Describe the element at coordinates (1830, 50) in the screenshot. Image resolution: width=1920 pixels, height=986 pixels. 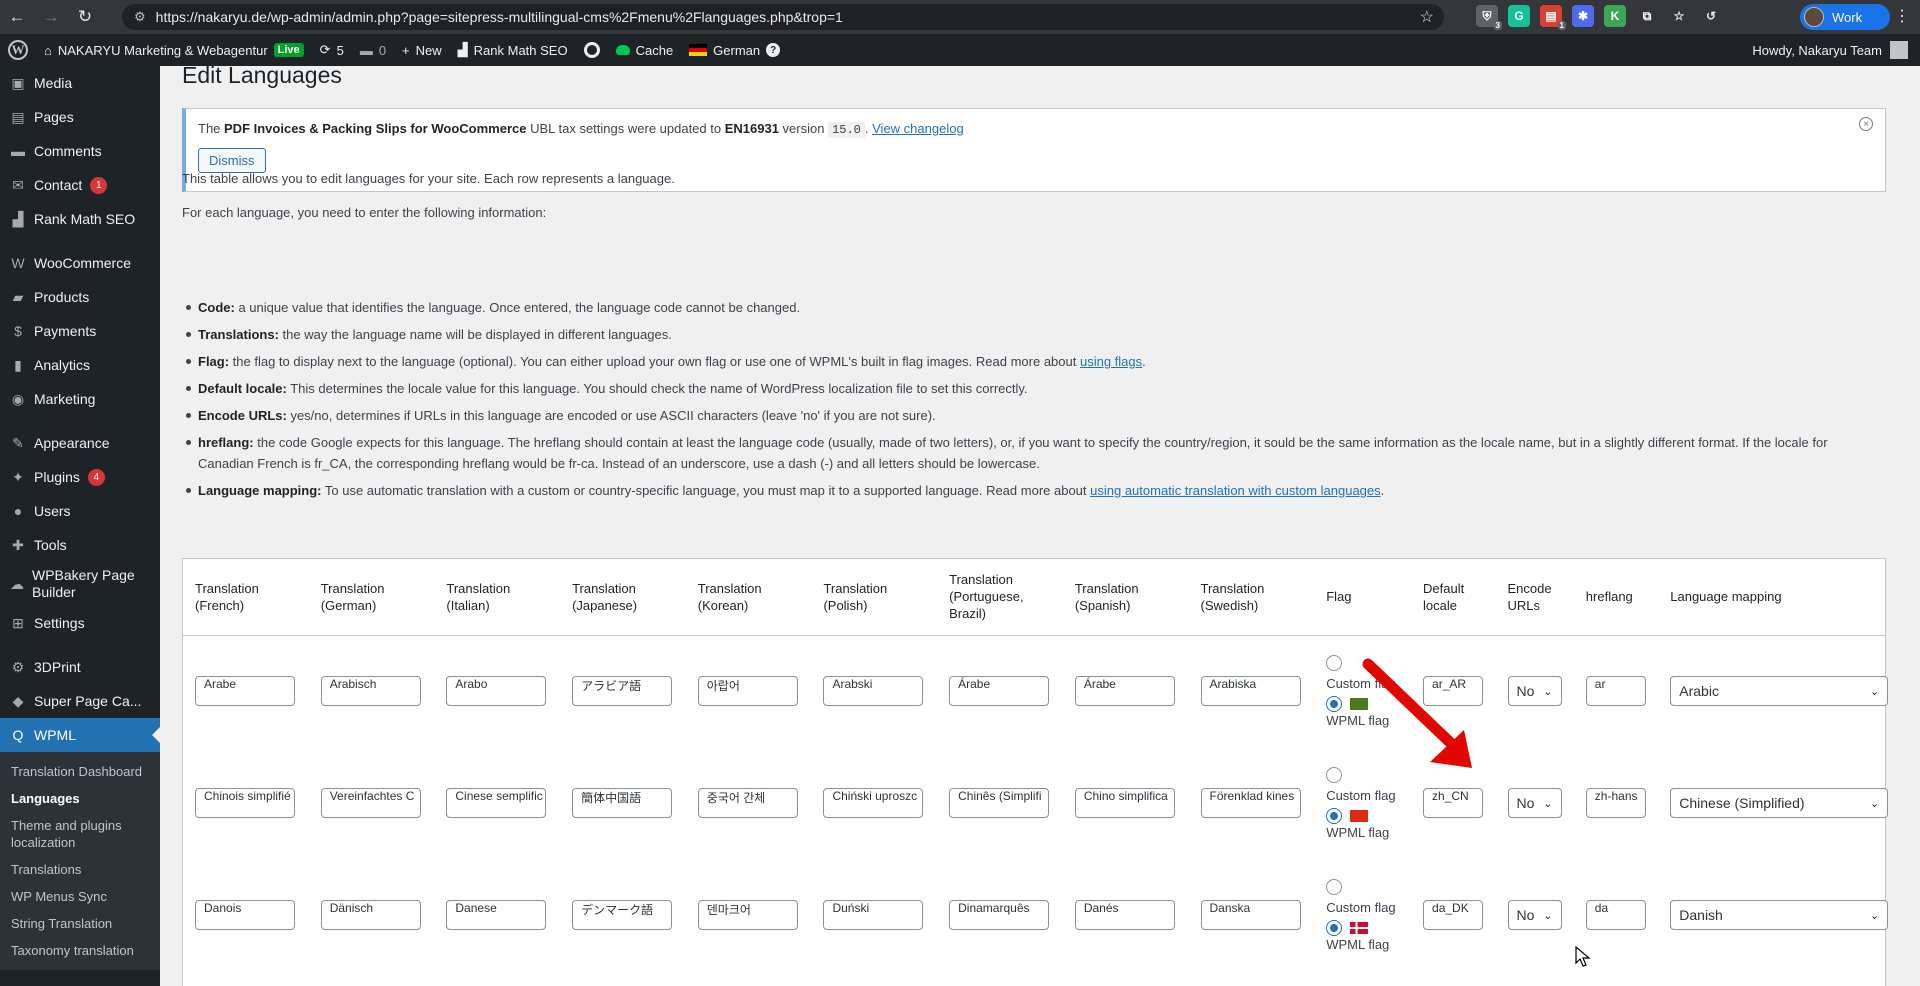
I see `account-menu: Howdy, Nakaryu Team` at that location.